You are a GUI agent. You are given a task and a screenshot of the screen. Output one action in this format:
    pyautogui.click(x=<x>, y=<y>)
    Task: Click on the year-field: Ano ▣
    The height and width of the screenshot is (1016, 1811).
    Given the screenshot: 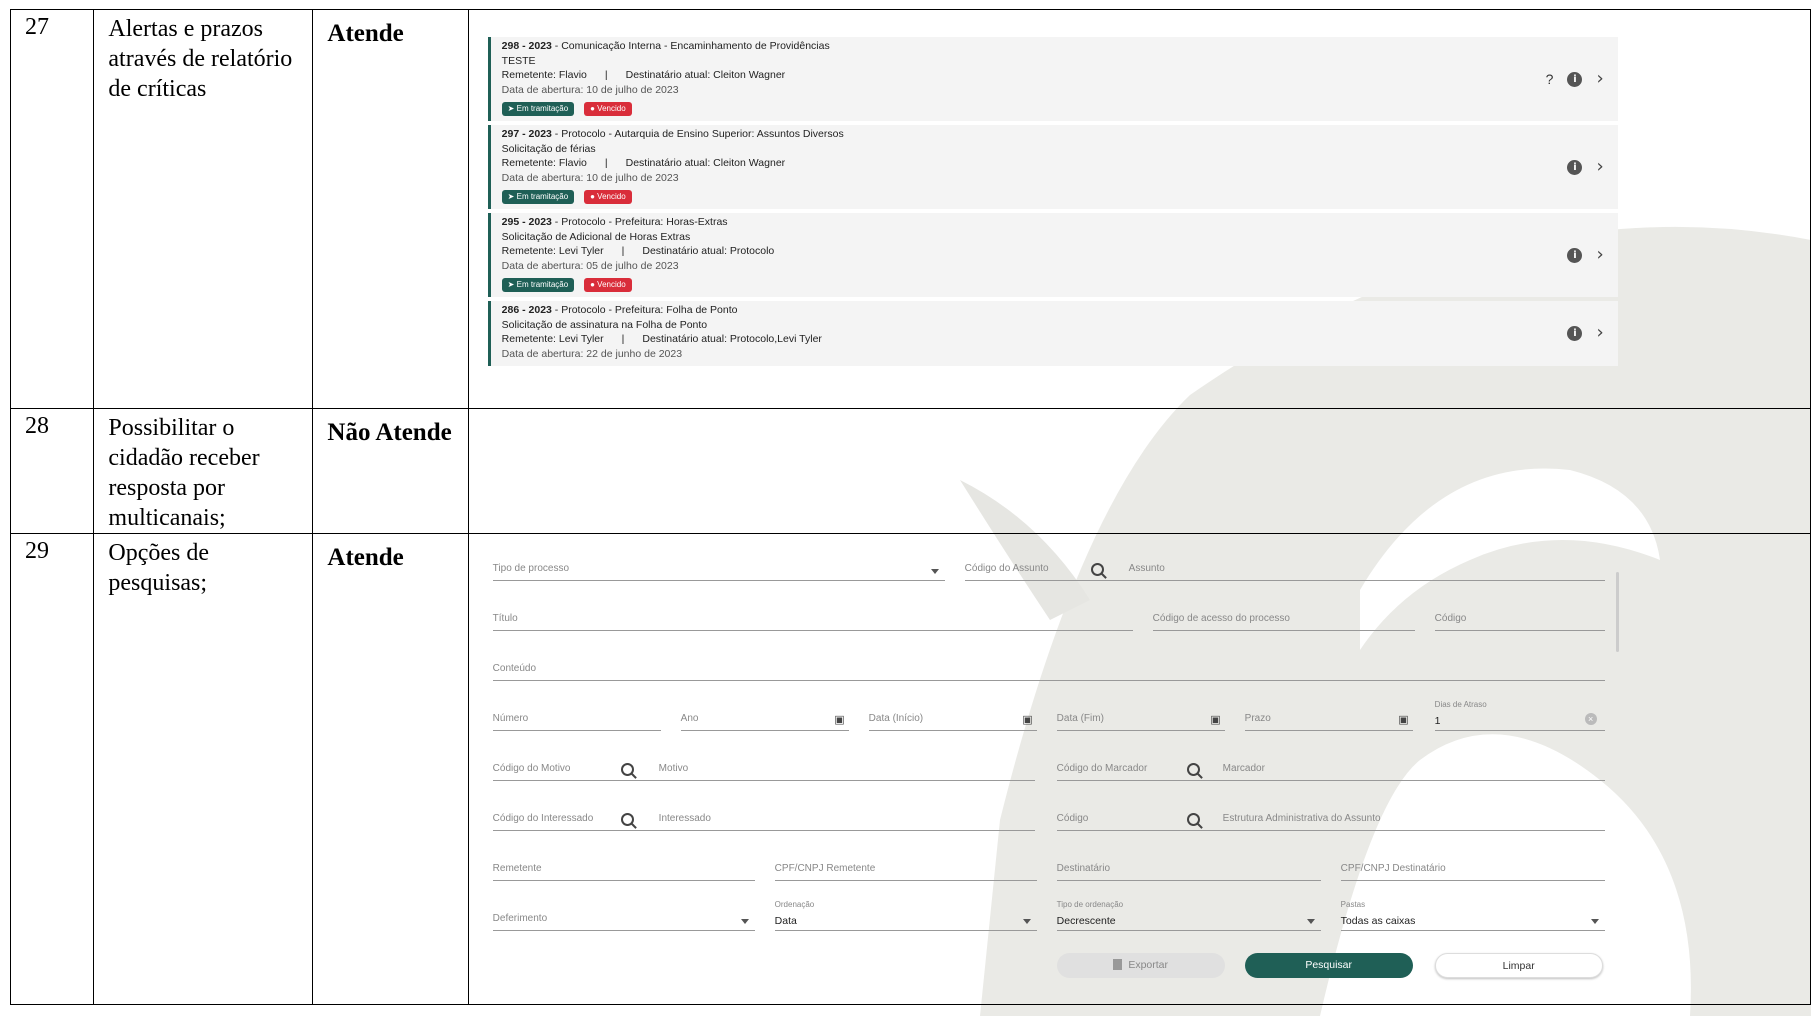 What is the action you would take?
    pyautogui.click(x=764, y=718)
    